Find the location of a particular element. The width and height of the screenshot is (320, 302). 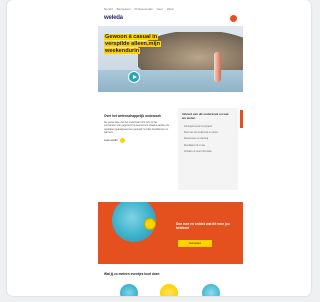

sidebar-title: Inhoud van dit onderzoek en wat we weten is located at coordinates (205, 116).